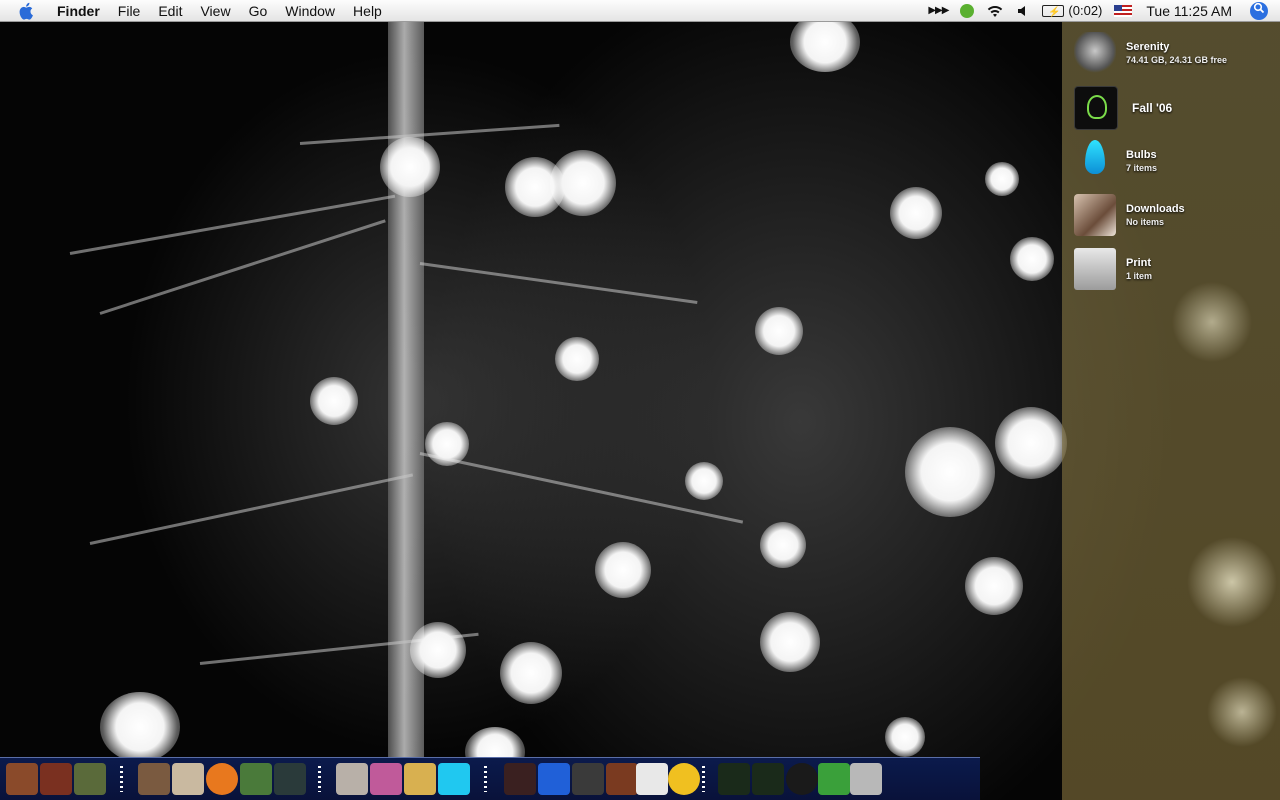 This screenshot has height=800, width=1280. I want to click on menu-extras: ▶▶▶ (0:02) Tue 11:25 AM, so click(1101, 12).